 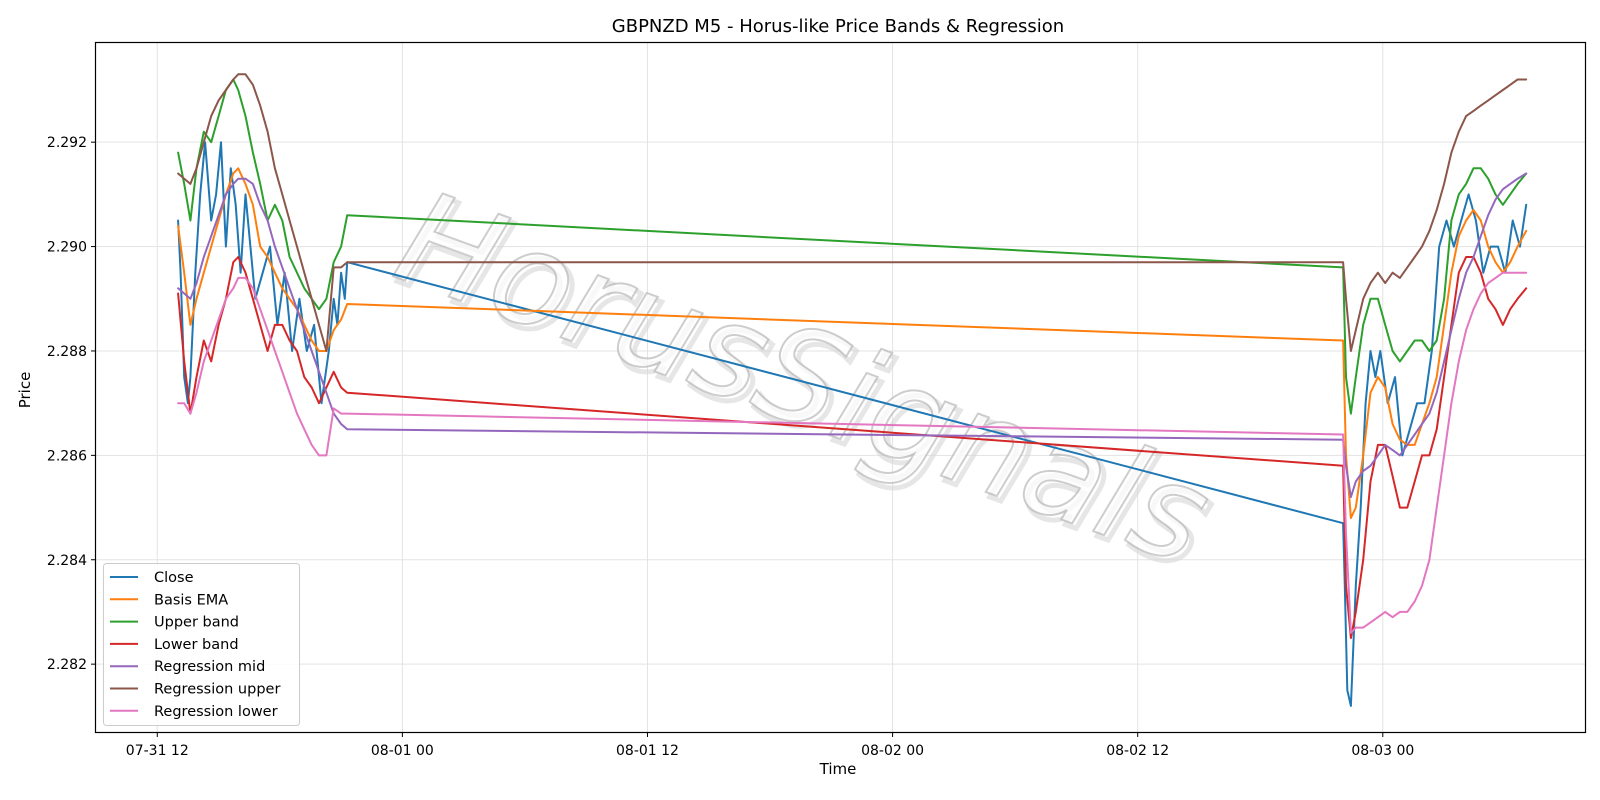 I want to click on legend-label: Lower band, so click(x=196, y=645).